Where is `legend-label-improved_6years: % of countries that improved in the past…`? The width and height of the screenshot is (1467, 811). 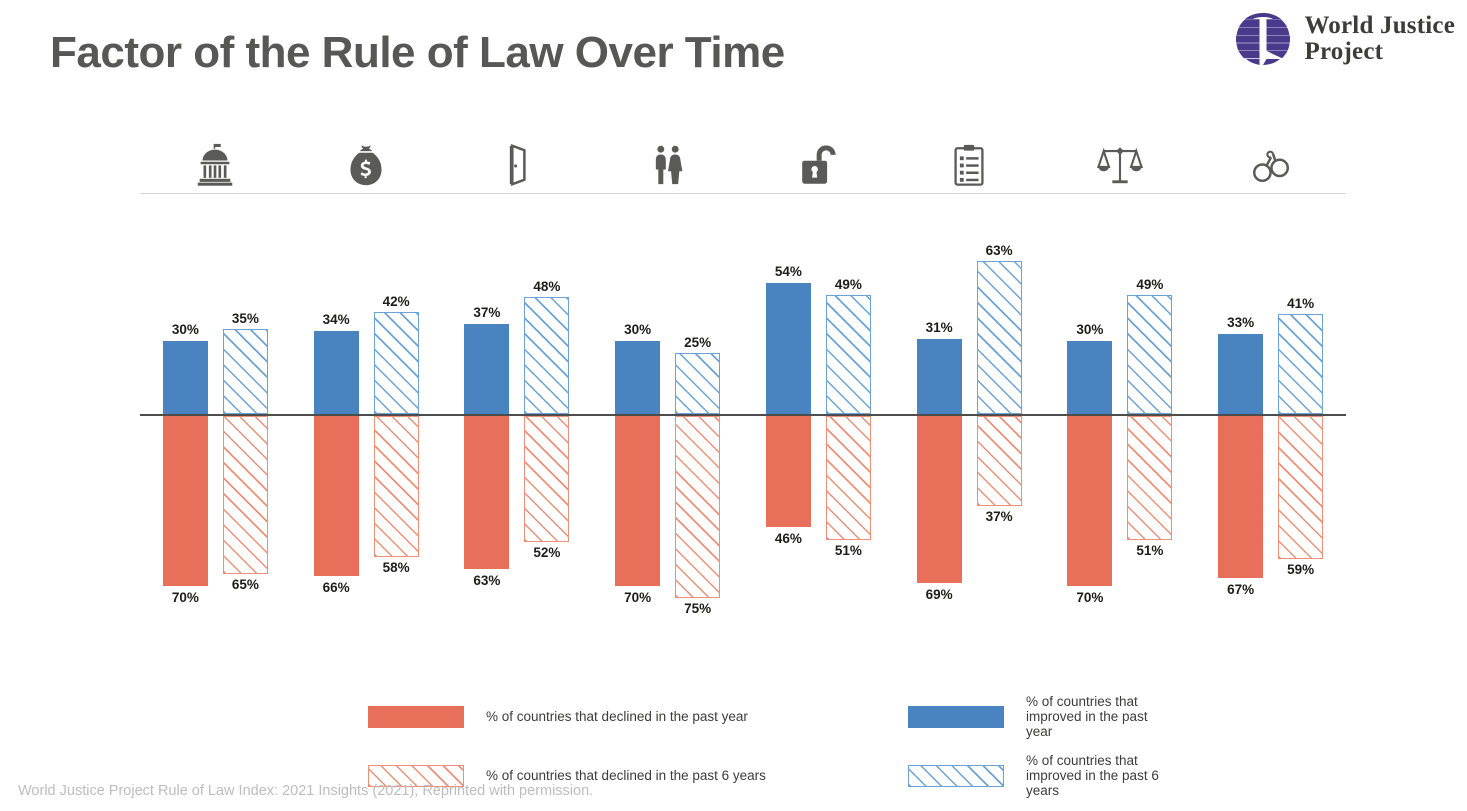
legend-label-improved_6years: % of countries that improved in the past… is located at coordinates (1092, 775).